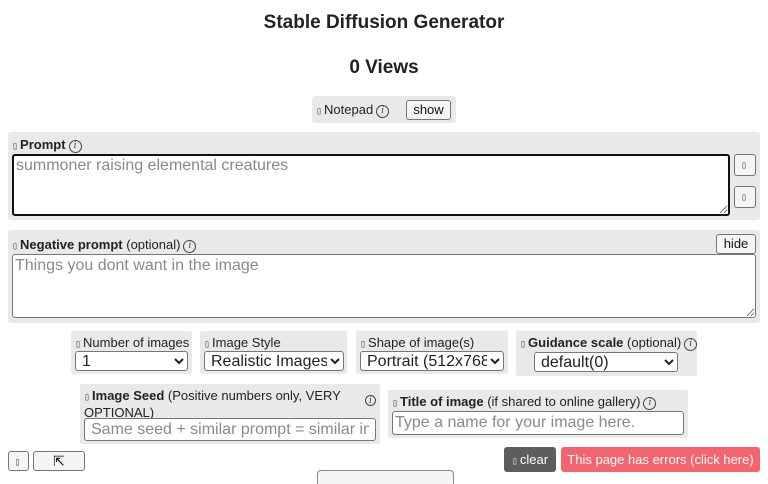 This screenshot has height=484, width=768. Describe the element at coordinates (131, 361) in the screenshot. I see `num-images-select: 1` at that location.